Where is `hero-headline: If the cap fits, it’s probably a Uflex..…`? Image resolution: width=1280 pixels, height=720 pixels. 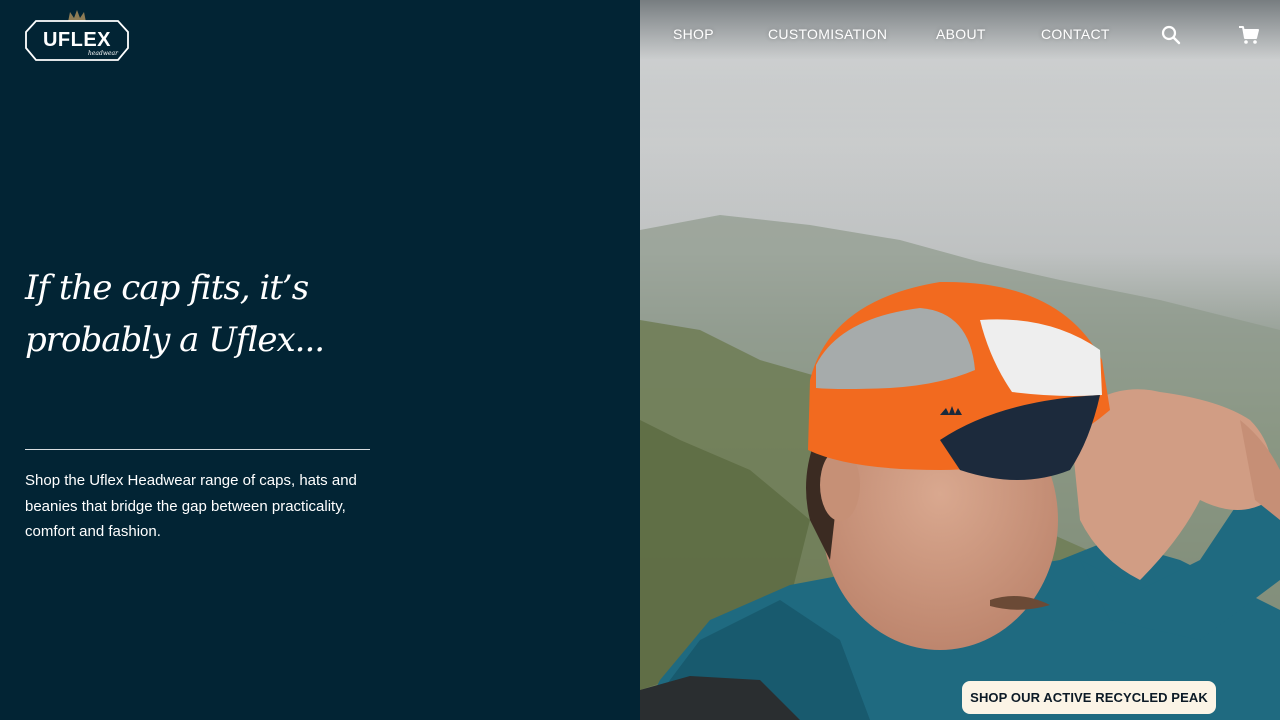 hero-headline: If the cap fits, it’s probably a Uflex..… is located at coordinates (275, 314).